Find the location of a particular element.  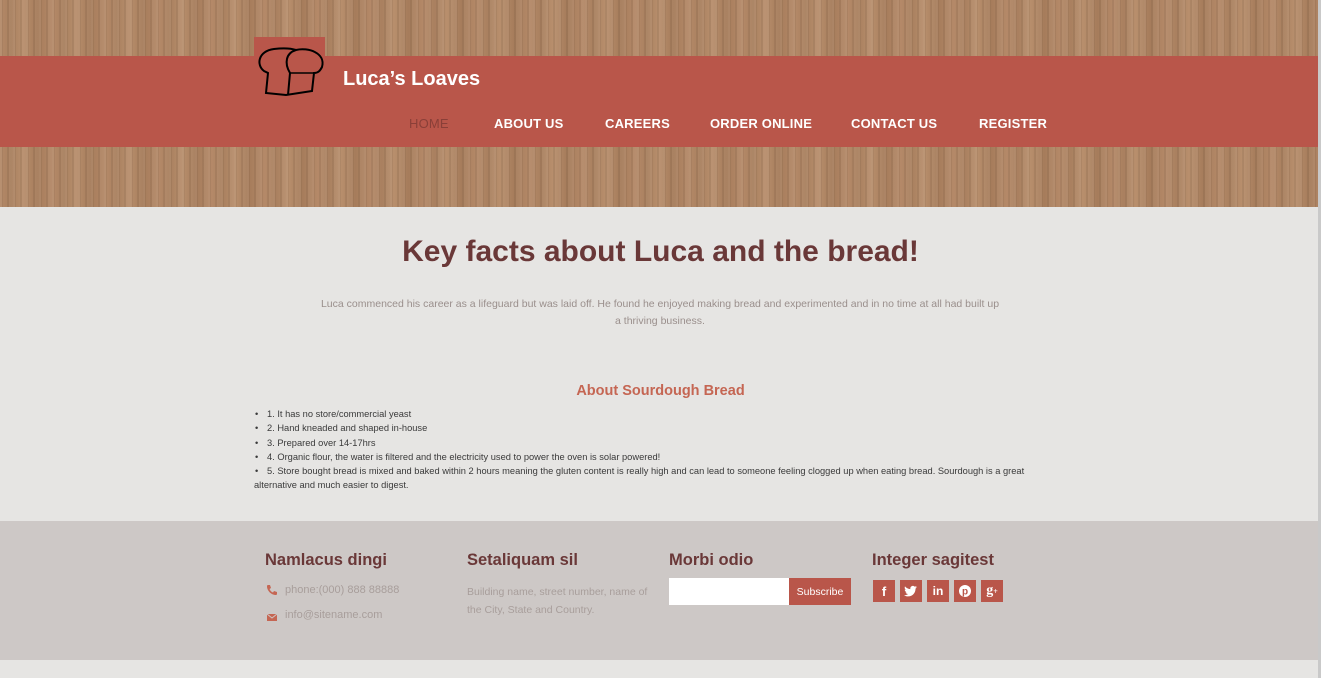

footer-title-3: Morbi odio is located at coordinates (711, 560).